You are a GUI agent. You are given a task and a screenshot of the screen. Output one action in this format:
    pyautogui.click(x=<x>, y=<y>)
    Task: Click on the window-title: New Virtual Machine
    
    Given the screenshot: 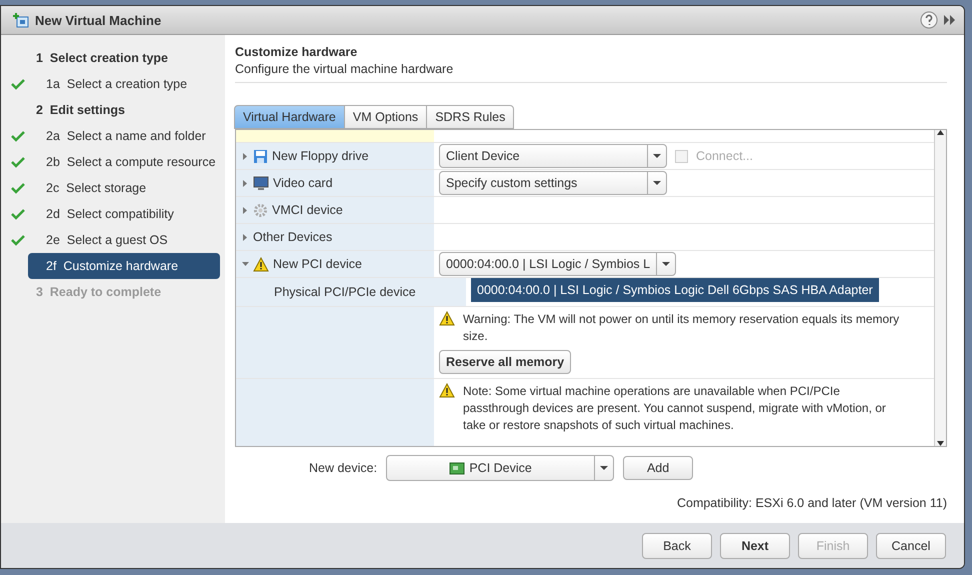 What is the action you would take?
    pyautogui.click(x=98, y=20)
    